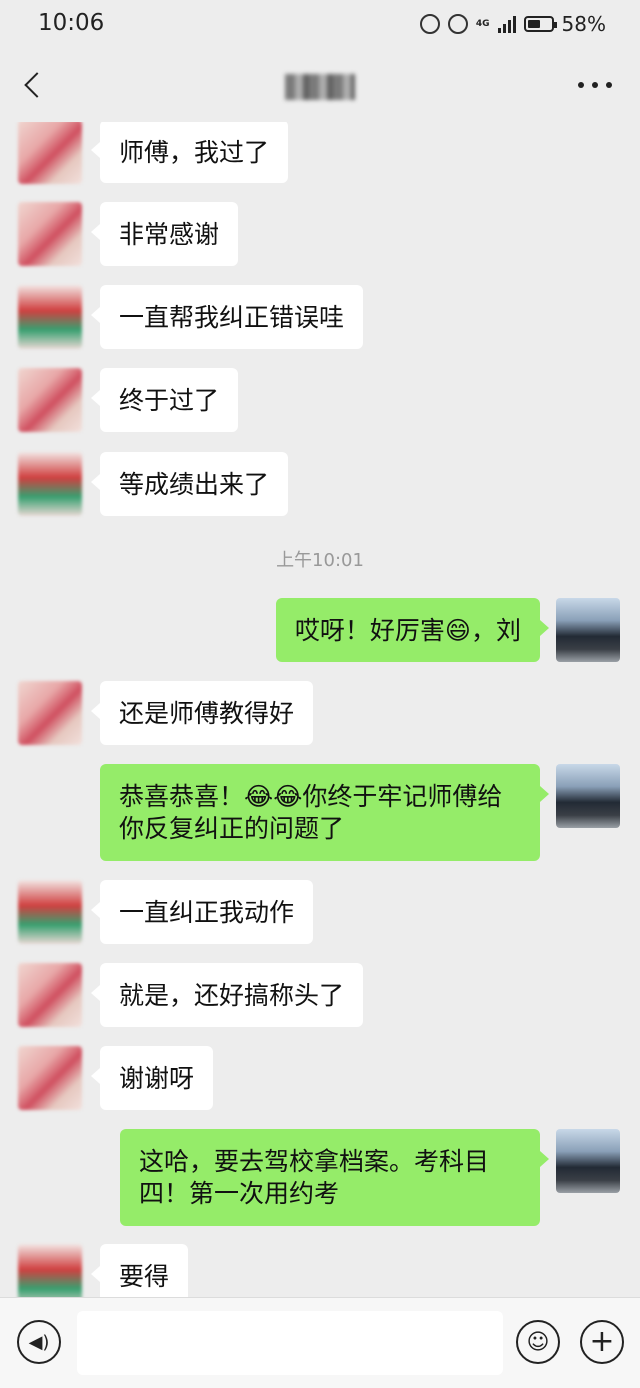 The height and width of the screenshot is (1388, 640). What do you see at coordinates (595, 86) in the screenshot?
I see `more-options-icon` at bounding box center [595, 86].